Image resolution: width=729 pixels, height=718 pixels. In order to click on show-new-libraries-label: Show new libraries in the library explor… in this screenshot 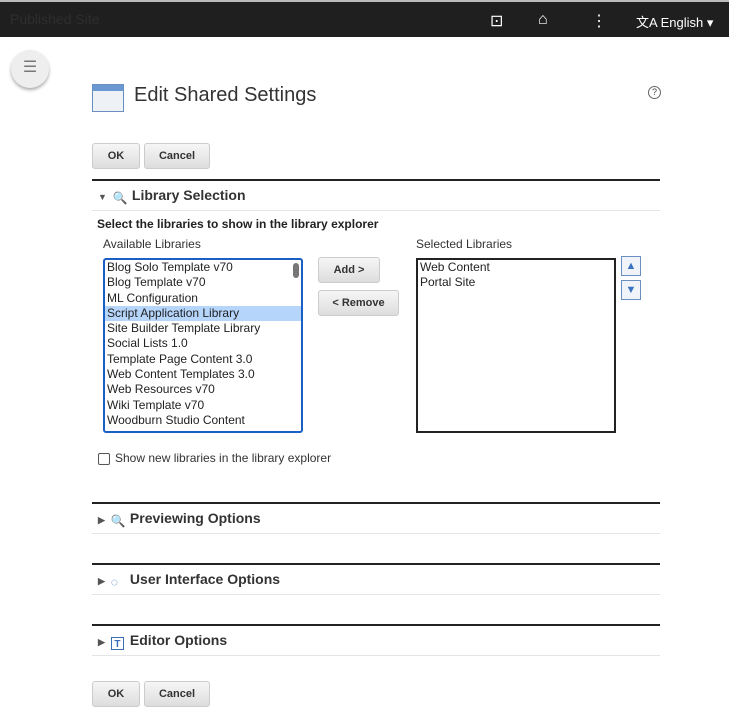, I will do `click(223, 458)`.